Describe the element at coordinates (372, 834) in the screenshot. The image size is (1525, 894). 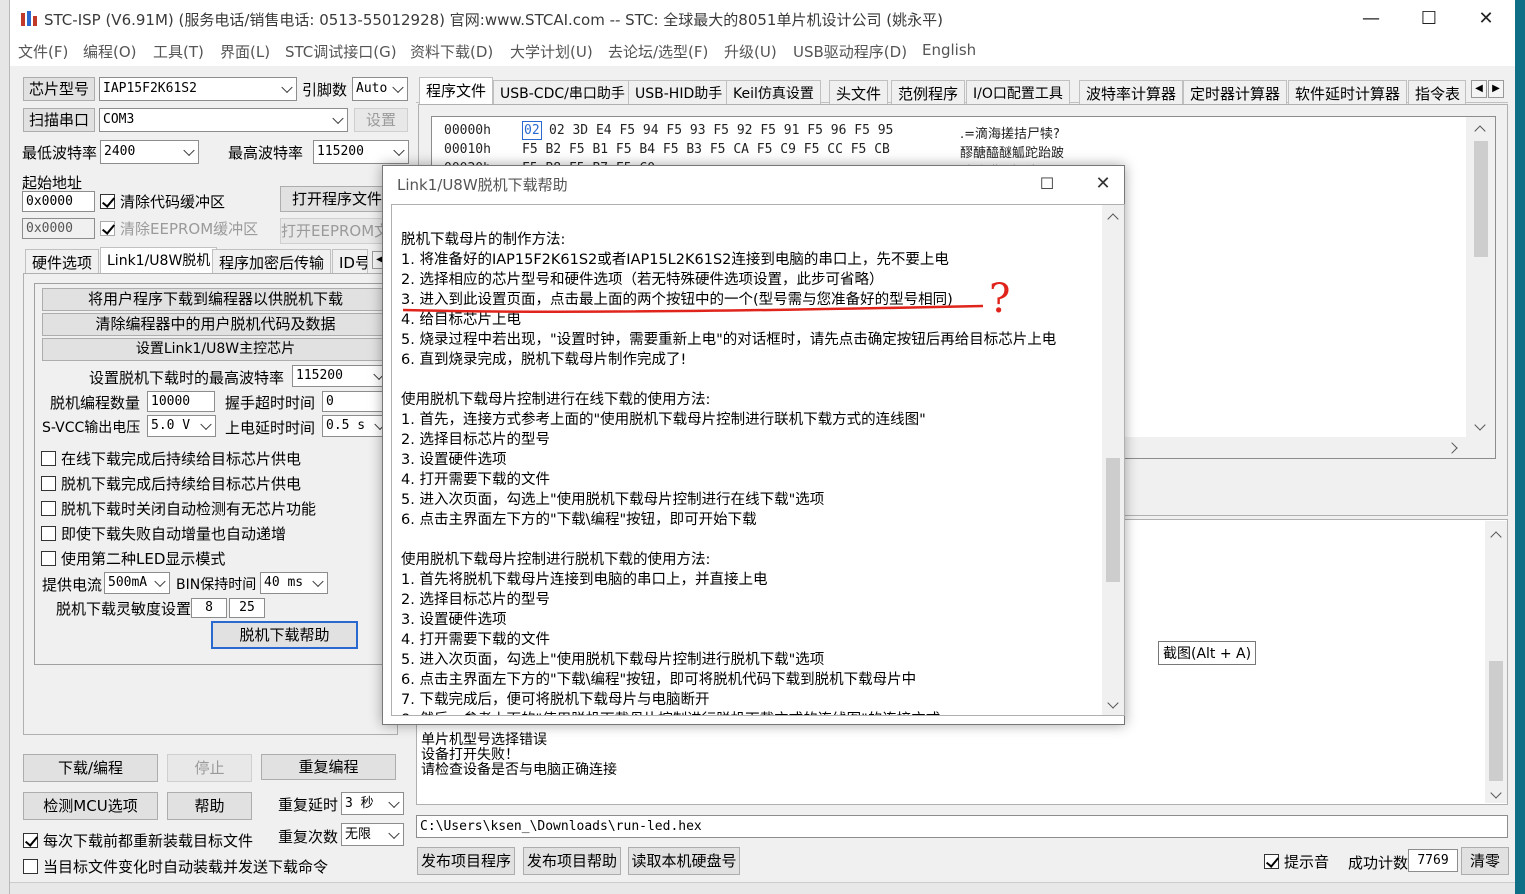
I see `repeat-count-select: 无限` at that location.